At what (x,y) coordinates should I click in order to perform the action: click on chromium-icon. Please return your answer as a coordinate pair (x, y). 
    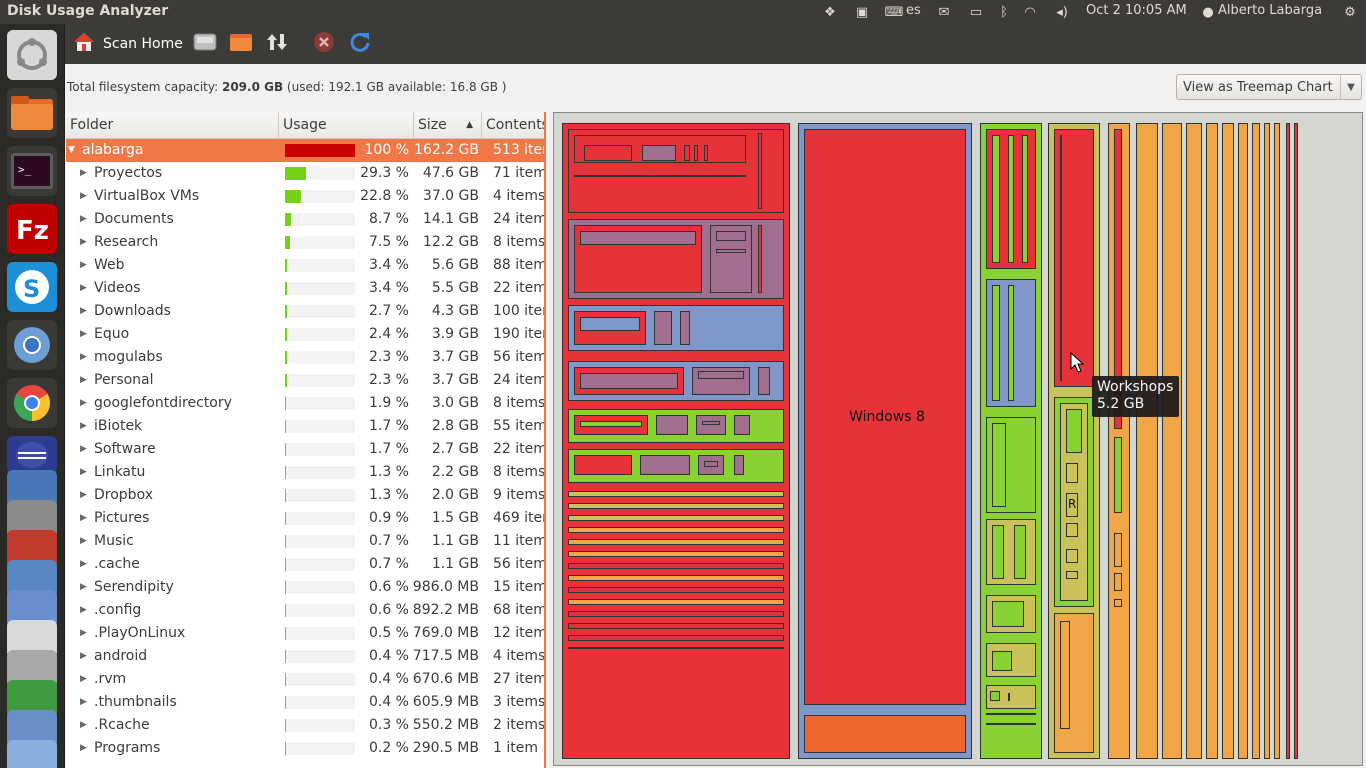
    Looking at the image, I should click on (32, 345).